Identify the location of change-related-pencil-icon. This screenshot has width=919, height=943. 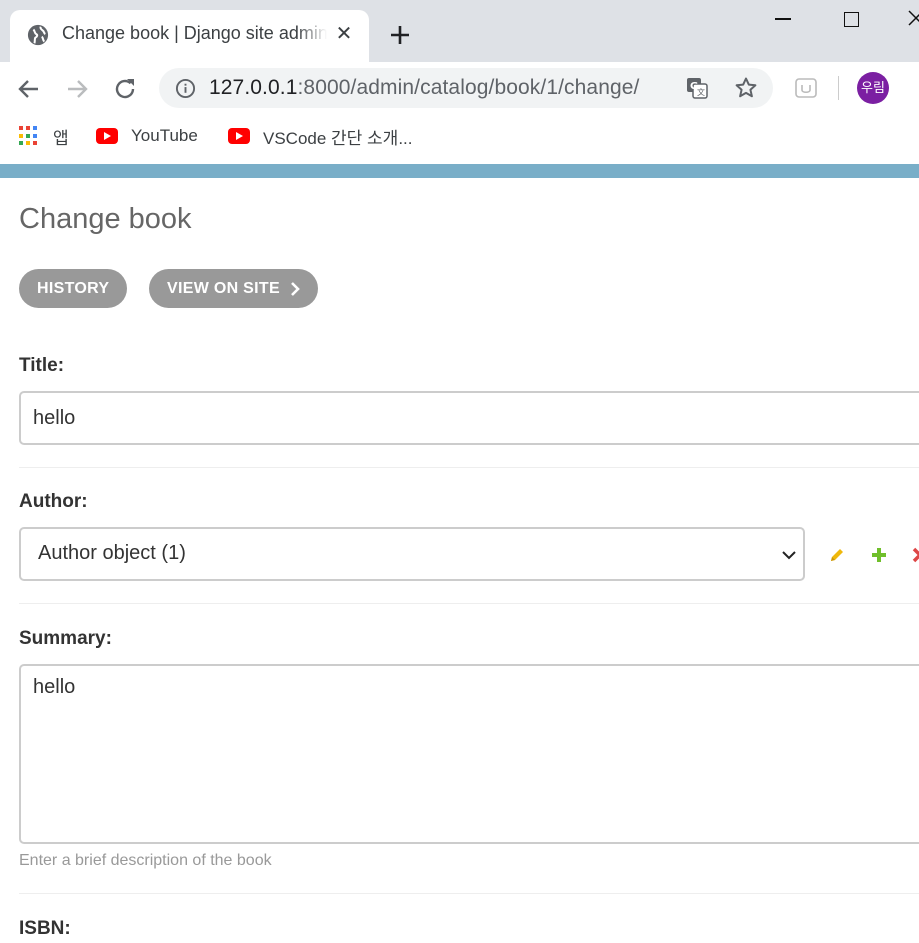
(837, 555).